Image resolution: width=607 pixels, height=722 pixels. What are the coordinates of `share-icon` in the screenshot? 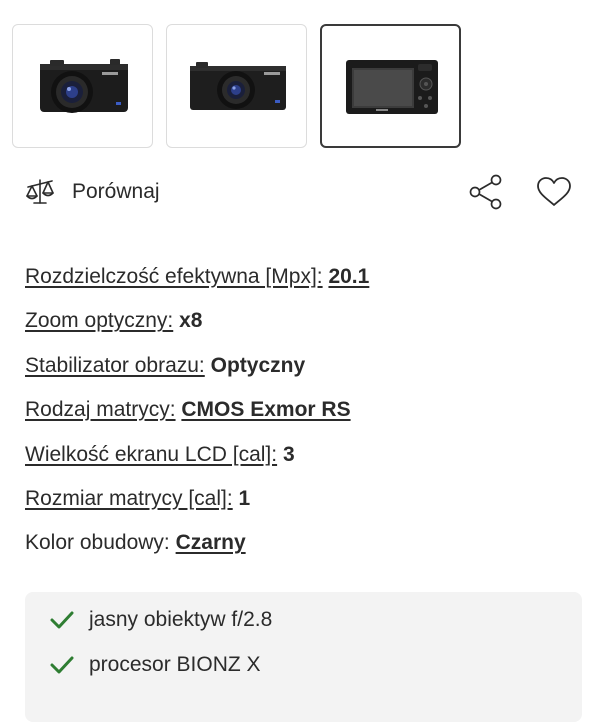 It's located at (485, 192).